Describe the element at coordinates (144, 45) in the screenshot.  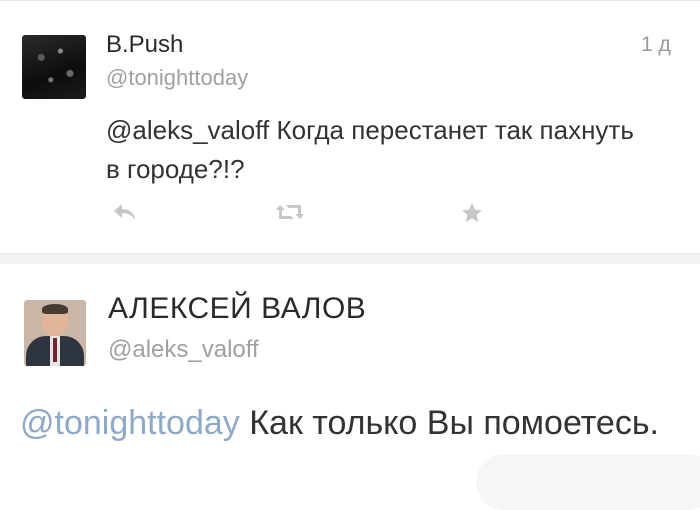
I see `author-name: B.Push` at that location.